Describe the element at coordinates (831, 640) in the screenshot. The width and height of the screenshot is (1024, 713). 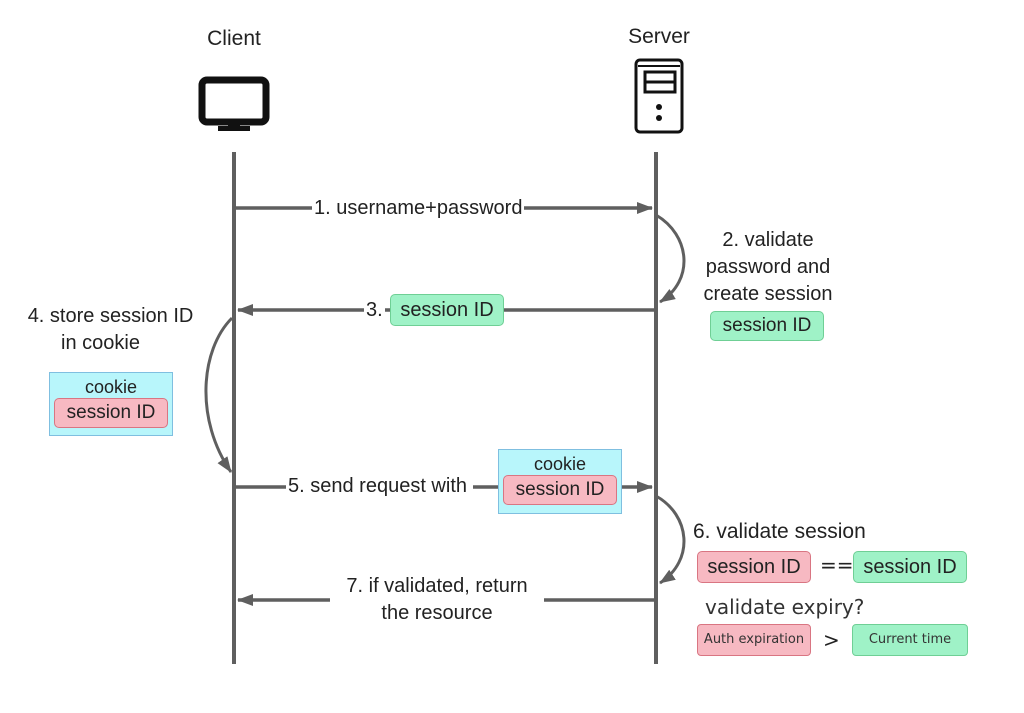
I see `step6-greater-than-operator: >` at that location.